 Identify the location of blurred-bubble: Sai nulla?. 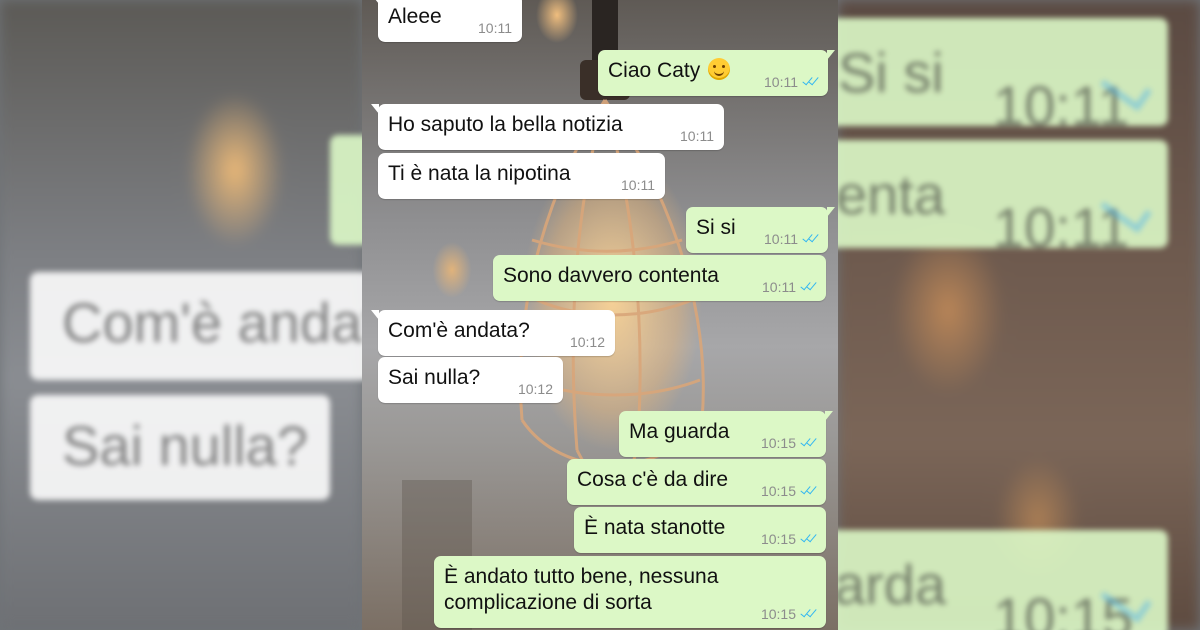
(180, 447).